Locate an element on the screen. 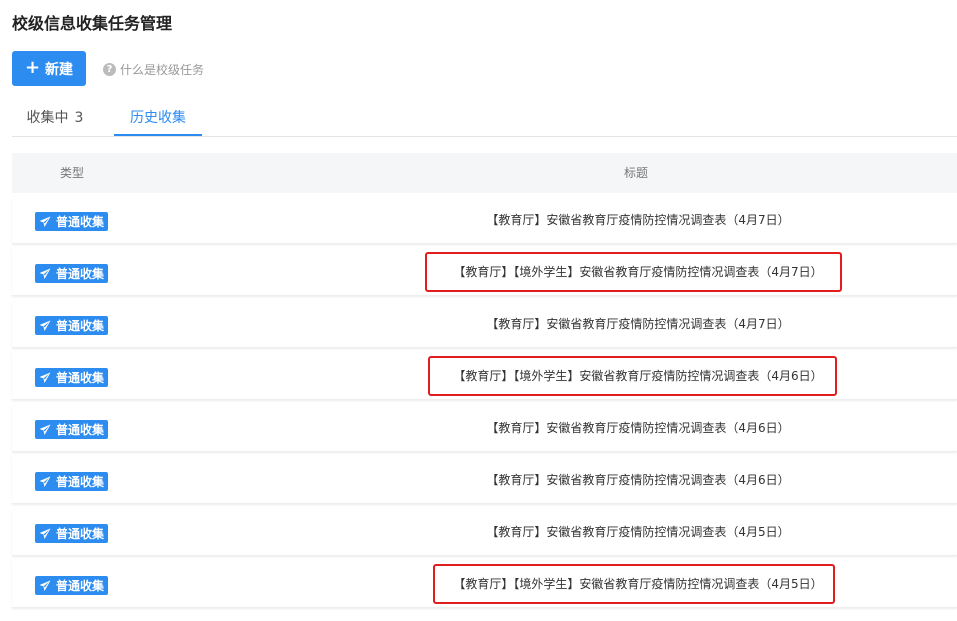 The height and width of the screenshot is (621, 957). column-header-type: 类型 is located at coordinates (72, 173).